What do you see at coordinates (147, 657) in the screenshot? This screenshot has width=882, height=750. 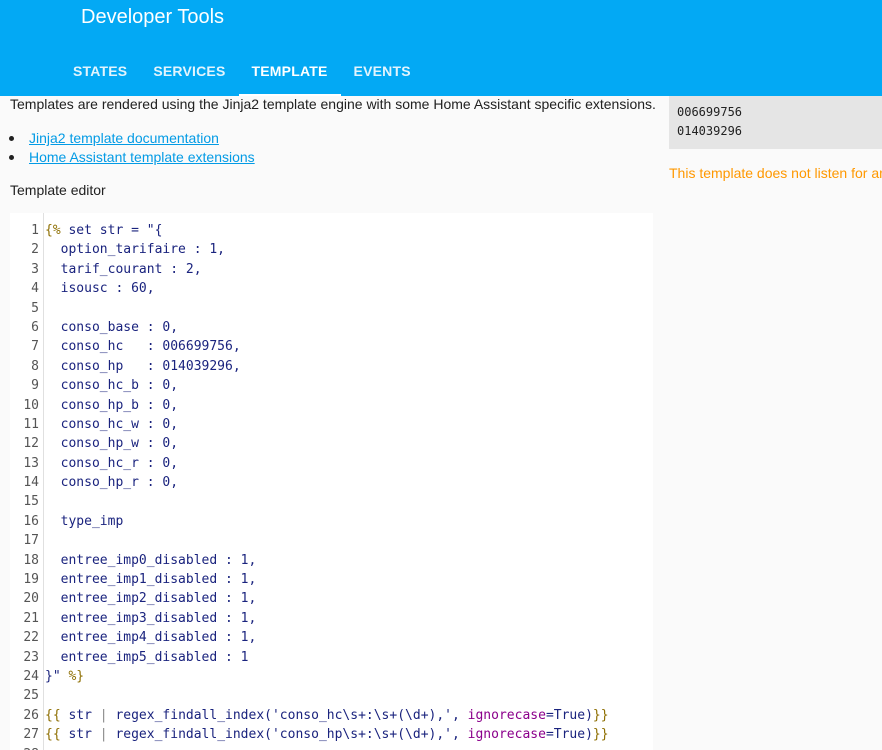 I see `code-line: entree_imp5_disabled : 1` at bounding box center [147, 657].